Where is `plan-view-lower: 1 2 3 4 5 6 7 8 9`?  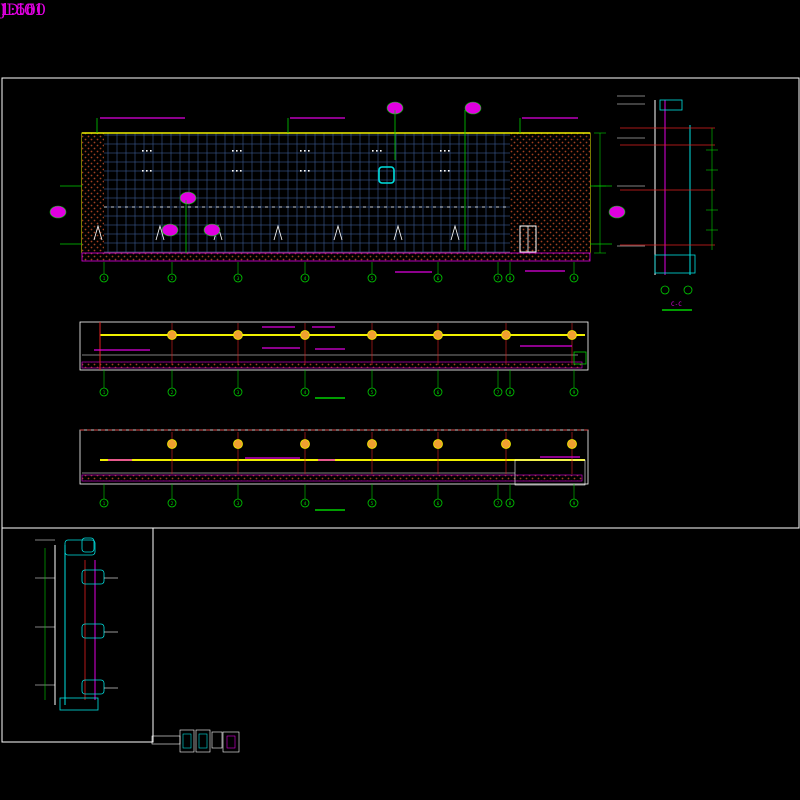
plan-view-lower: 1 2 3 4 5 6 7 8 9 is located at coordinates (334, 470).